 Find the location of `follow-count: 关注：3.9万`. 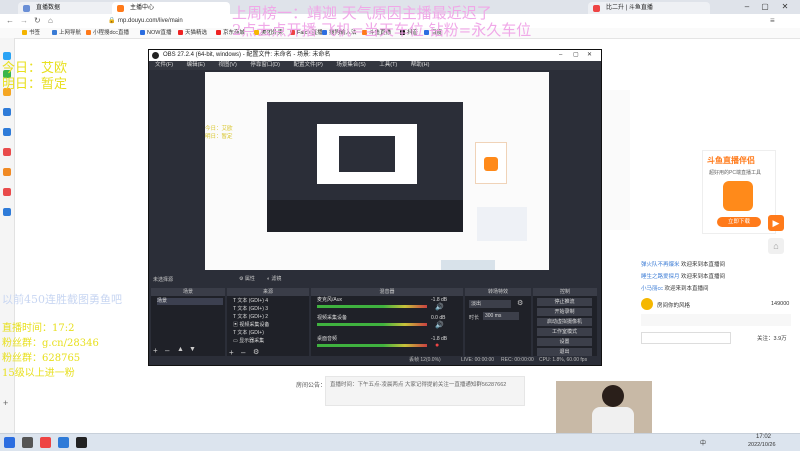

follow-count: 关注：3.9万 is located at coordinates (772, 338).